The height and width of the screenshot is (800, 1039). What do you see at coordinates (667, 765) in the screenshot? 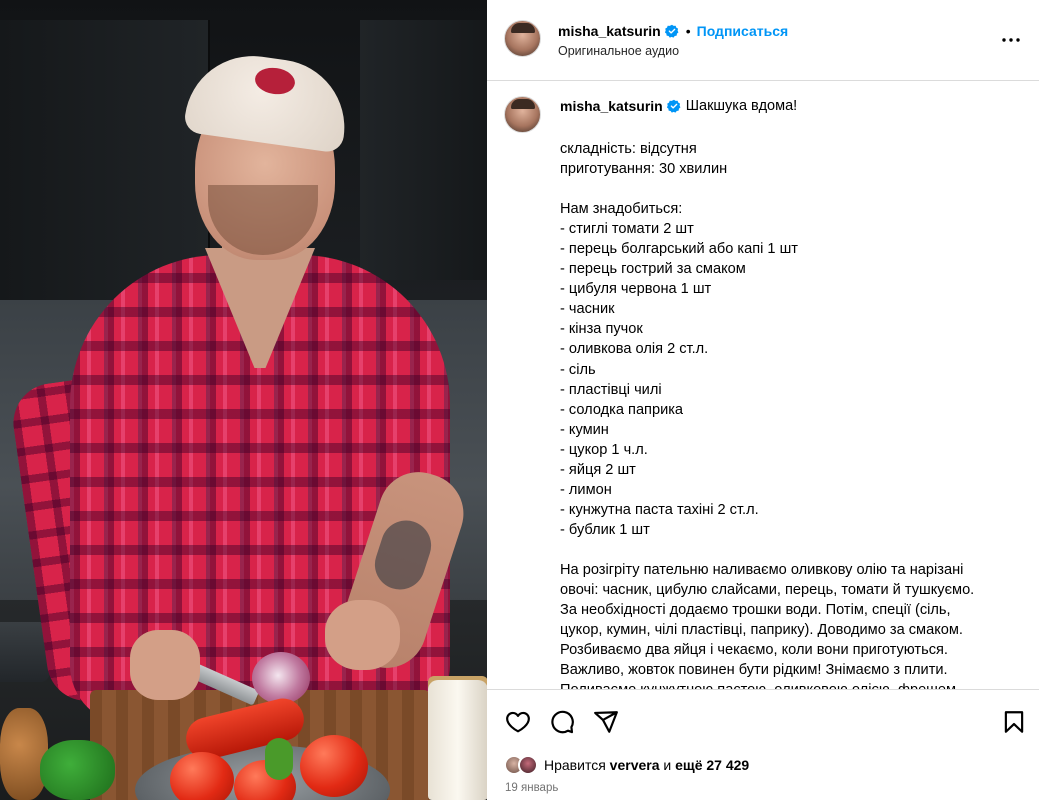
I see `likes-middle: и` at bounding box center [667, 765].